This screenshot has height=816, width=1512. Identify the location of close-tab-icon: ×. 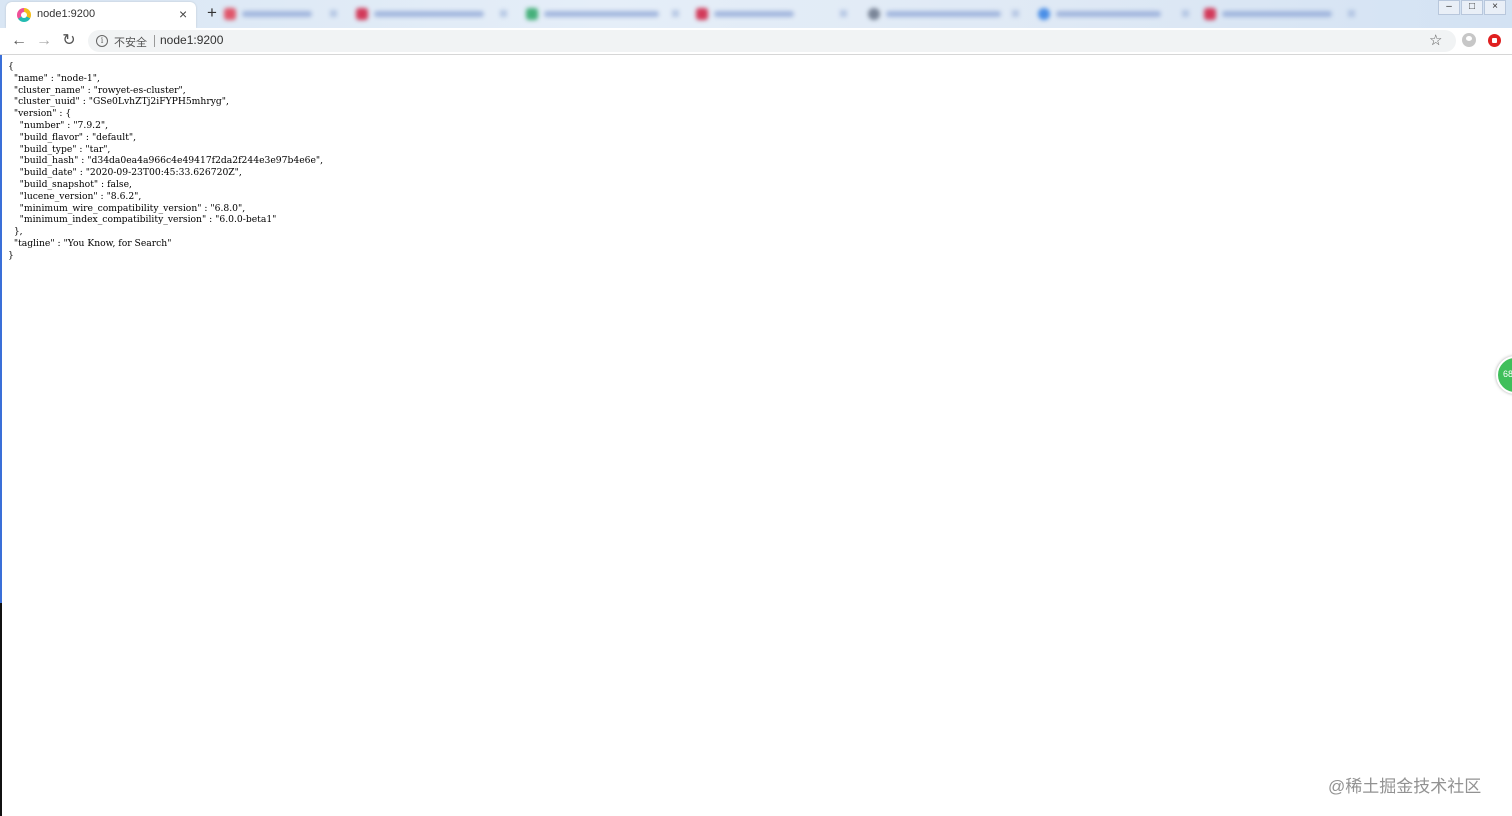
(183, 14).